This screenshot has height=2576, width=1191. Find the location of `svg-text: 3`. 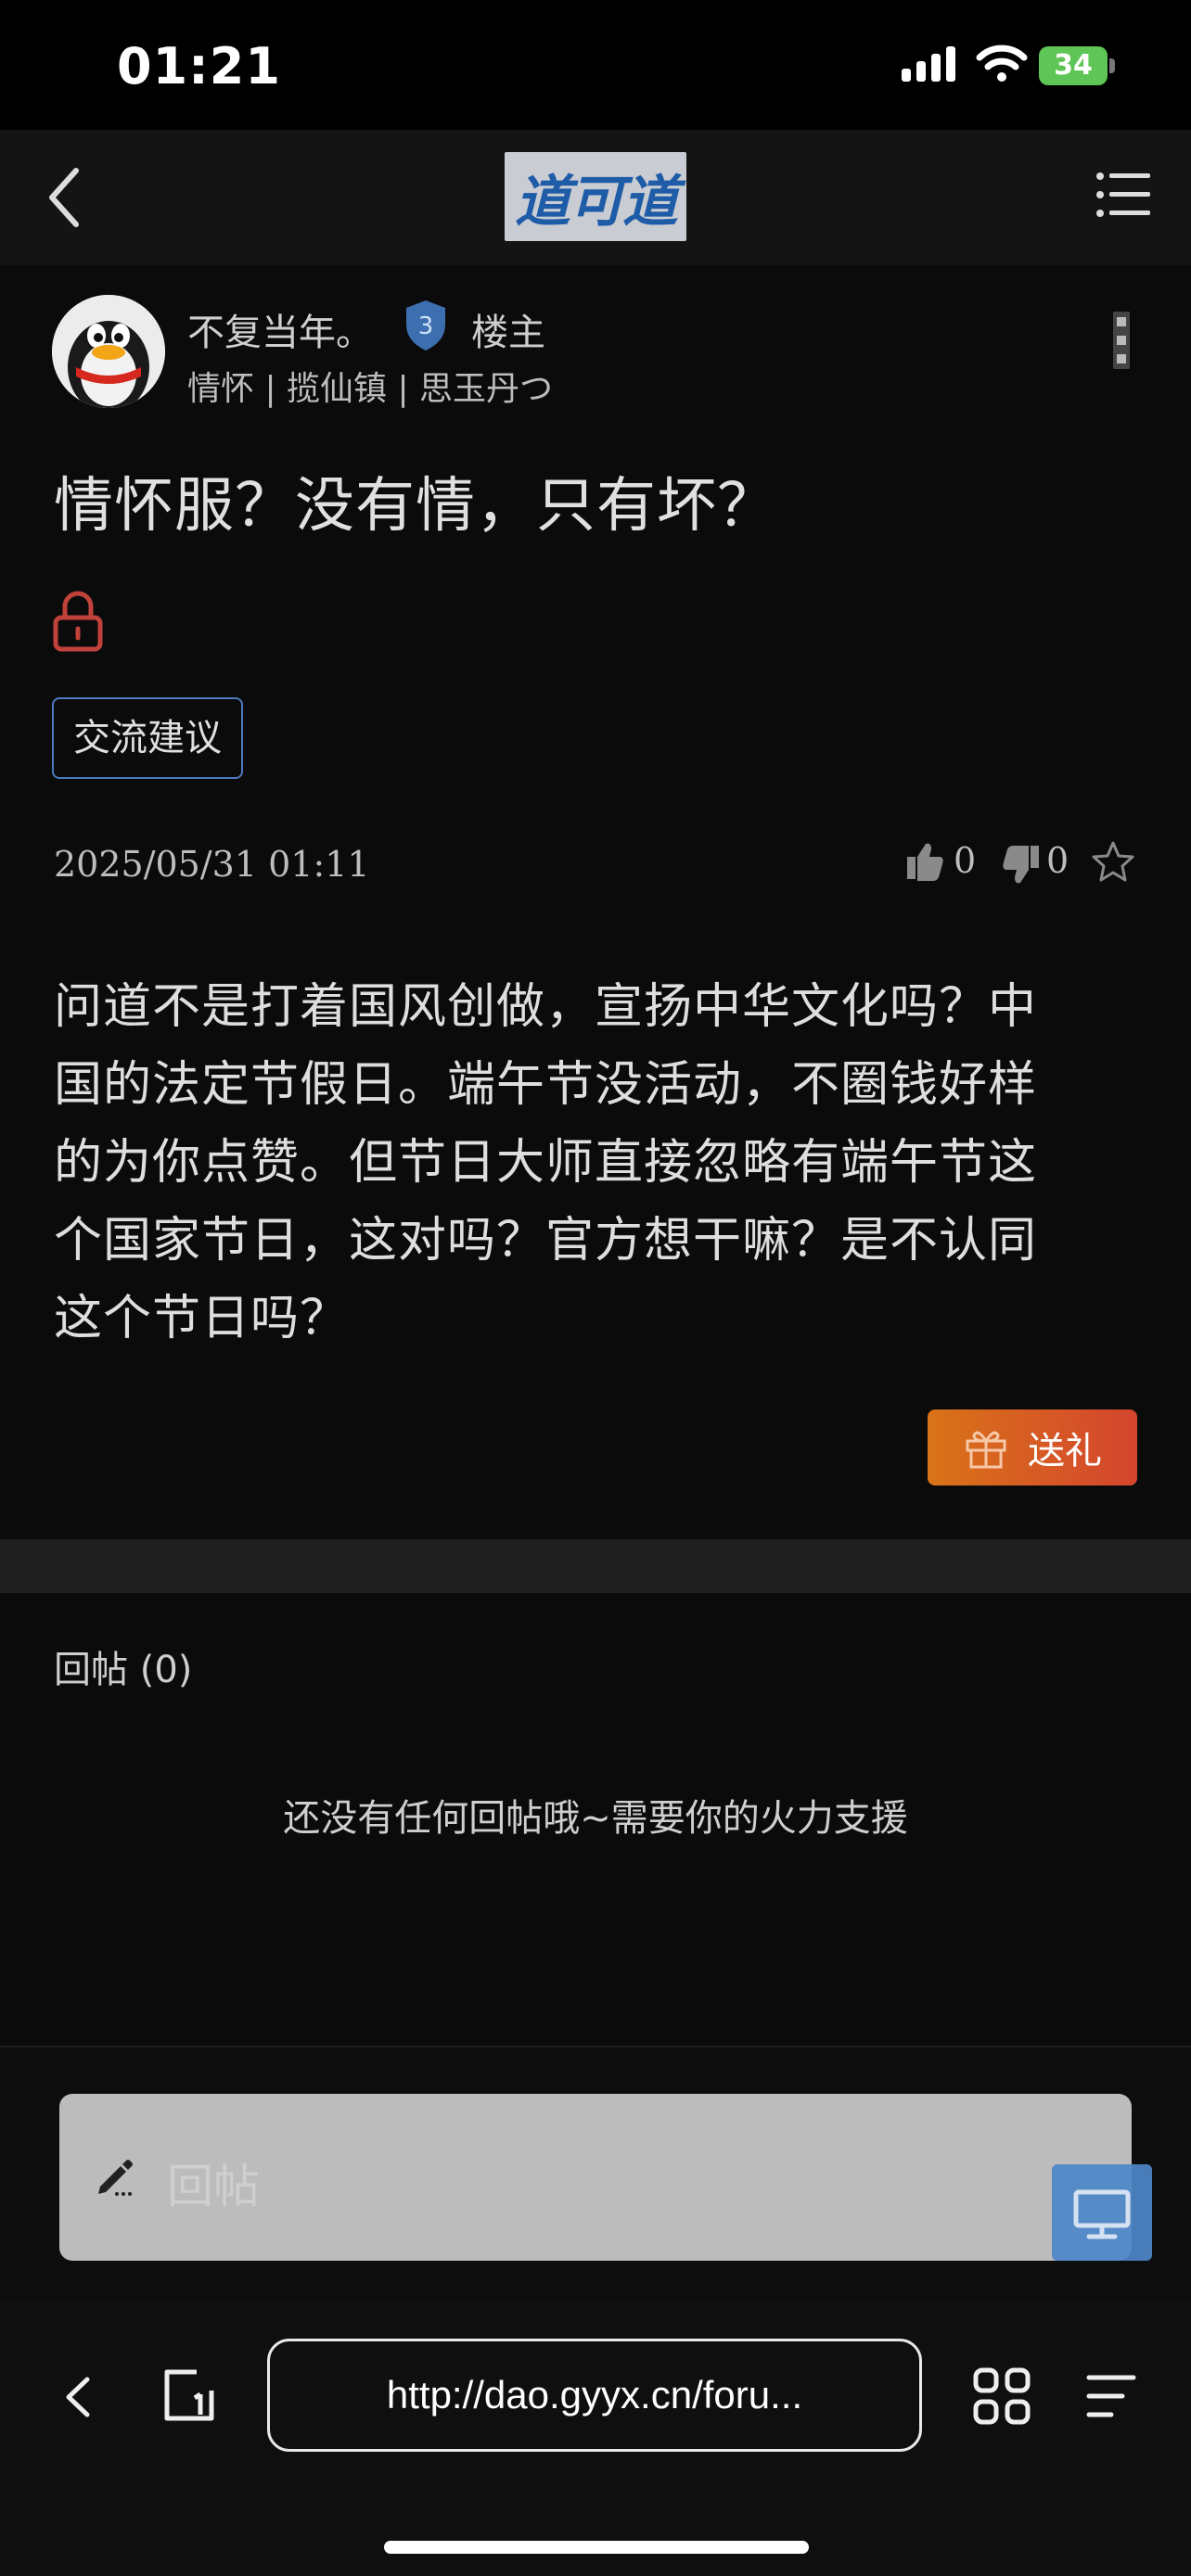

svg-text: 3 is located at coordinates (426, 326).